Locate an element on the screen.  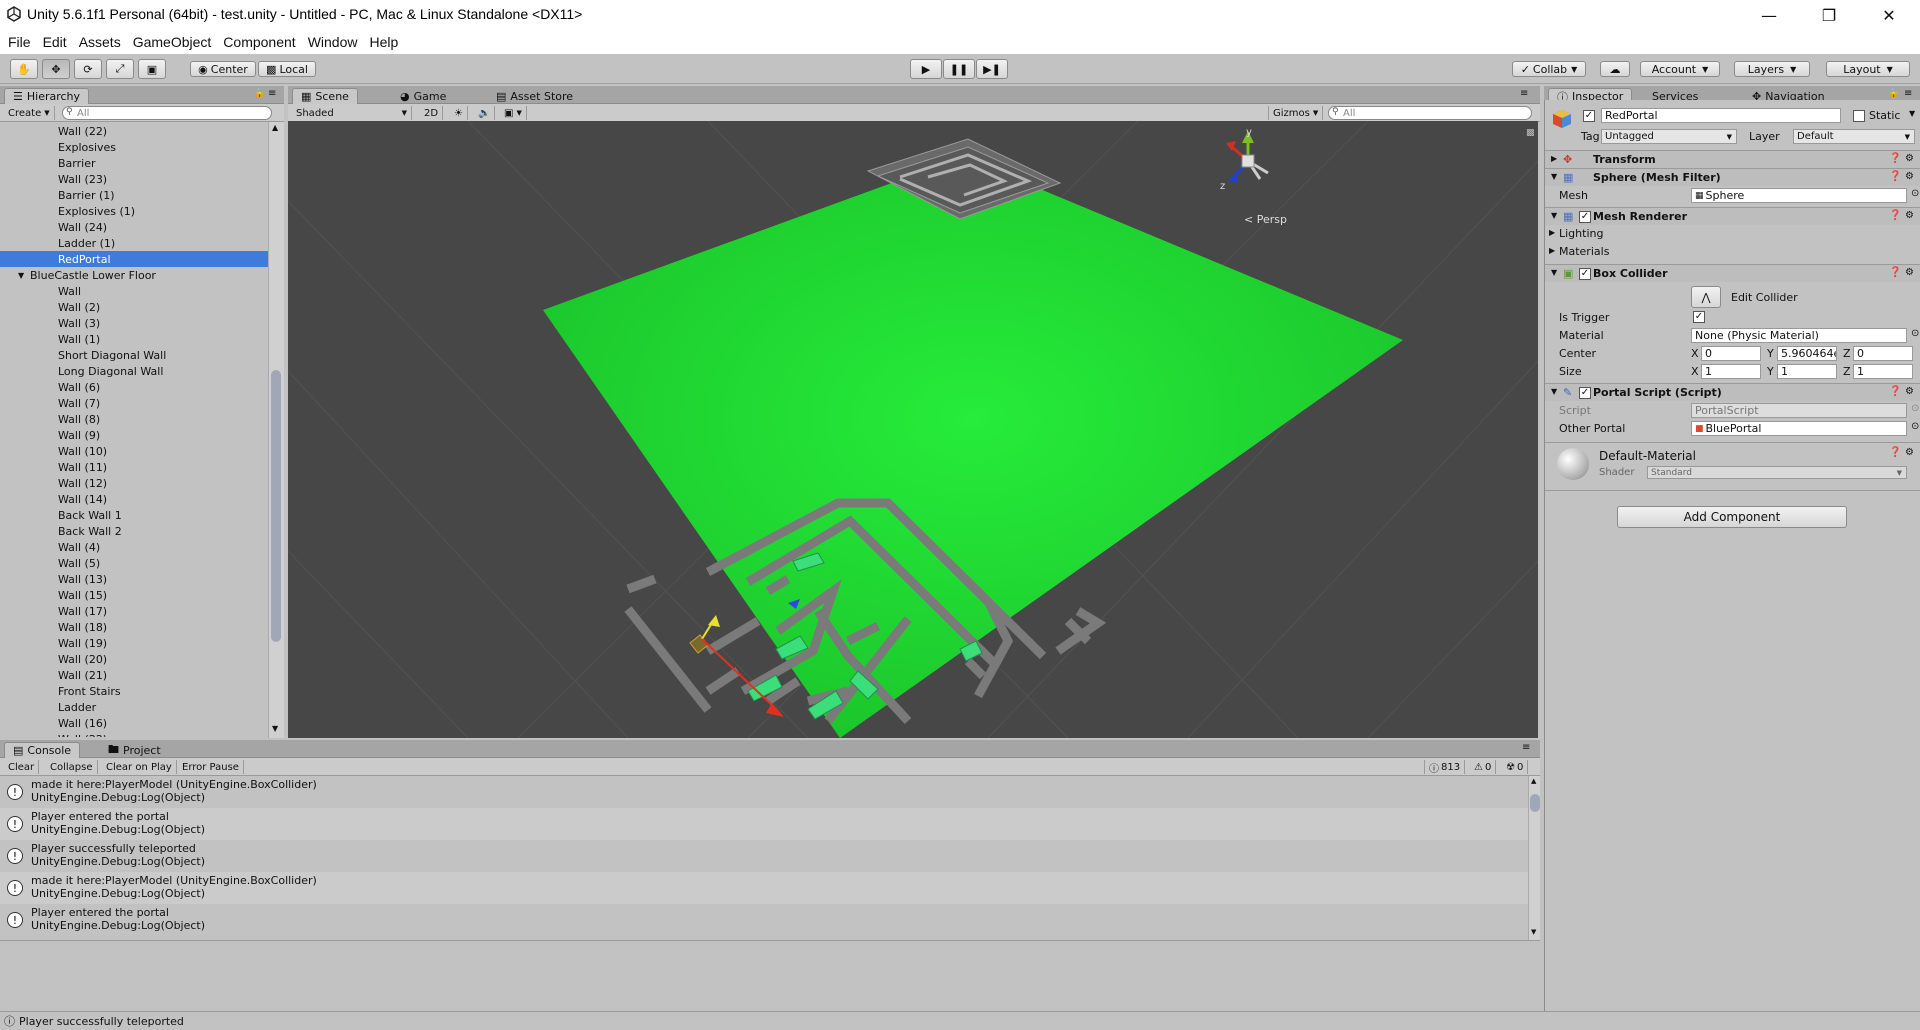
add-component-button: Add Component is located at coordinates (1732, 517).